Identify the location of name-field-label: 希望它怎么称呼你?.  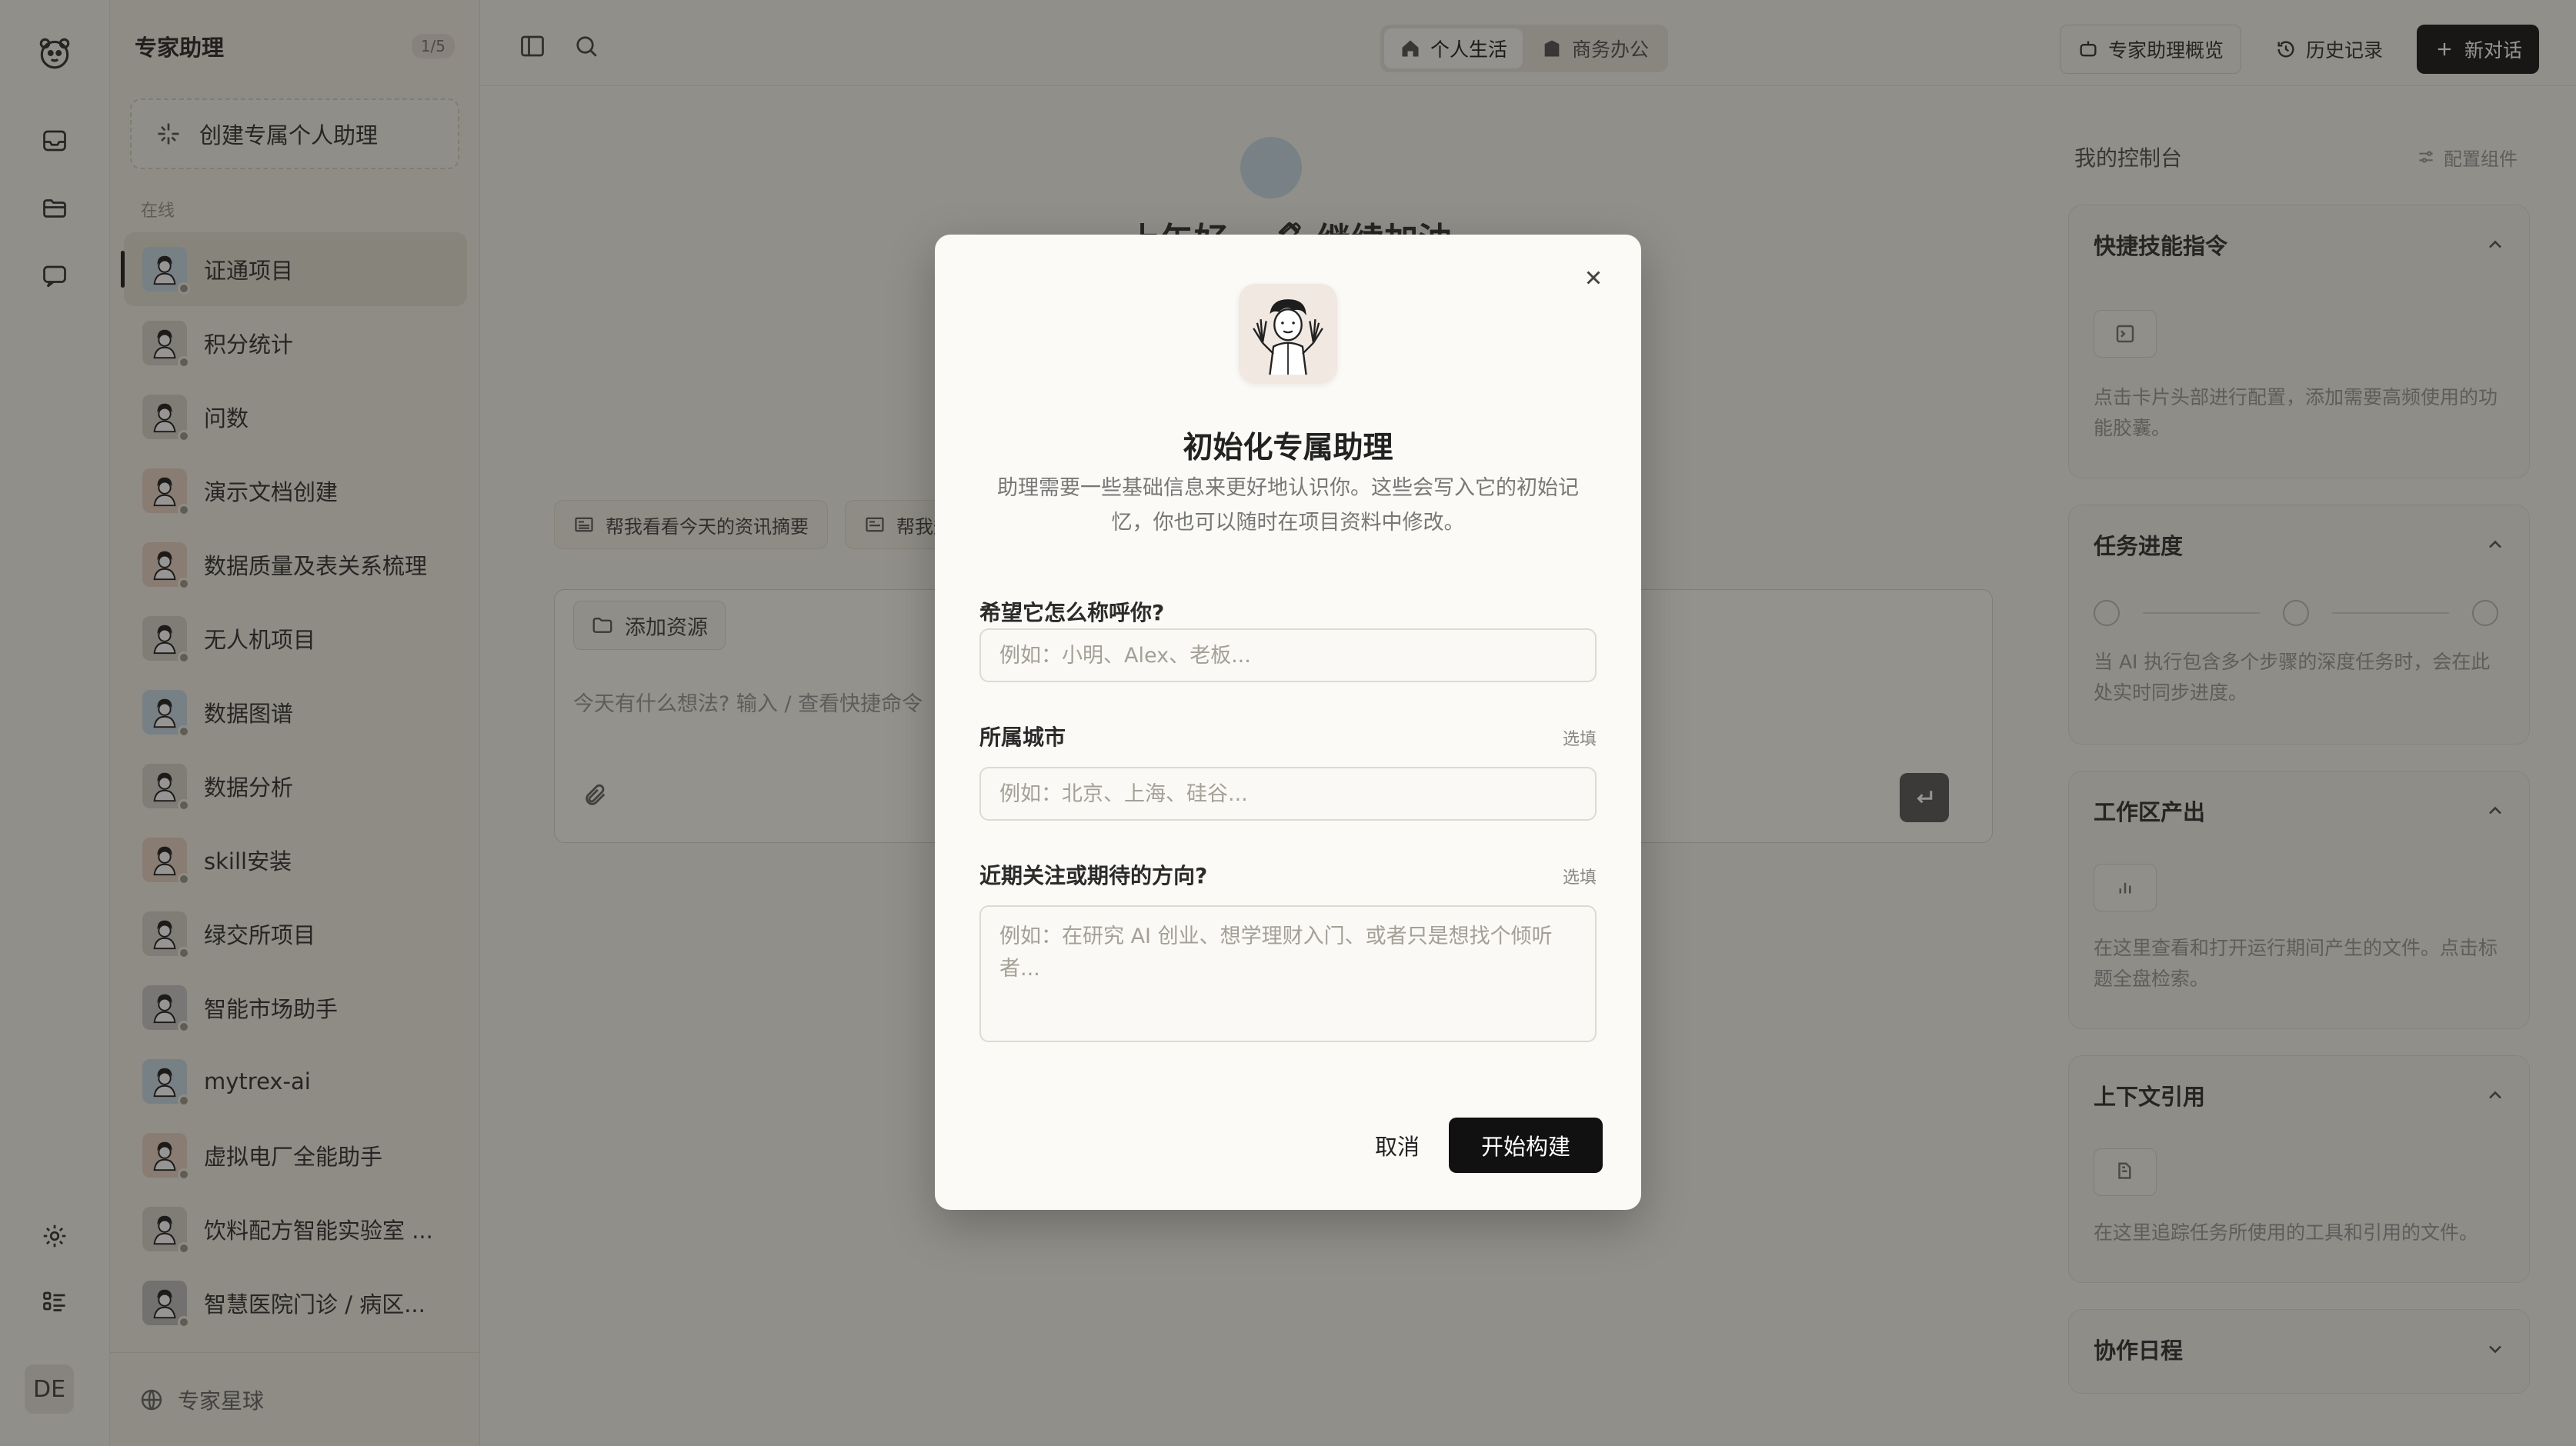
(1072, 612).